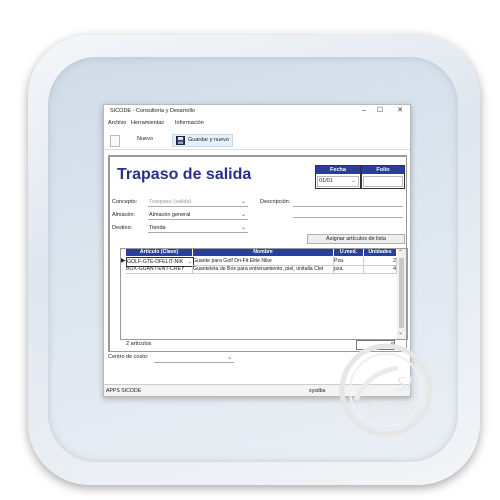 This screenshot has height=500, width=500. What do you see at coordinates (380, 111) in the screenshot?
I see `maximize-button: ☐` at bounding box center [380, 111].